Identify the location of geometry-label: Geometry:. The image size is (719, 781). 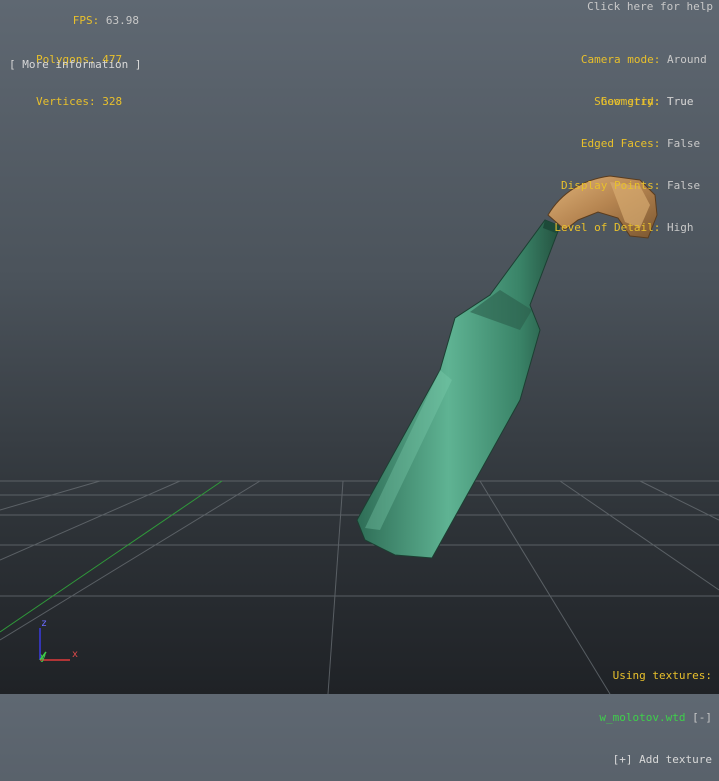
(630, 101).